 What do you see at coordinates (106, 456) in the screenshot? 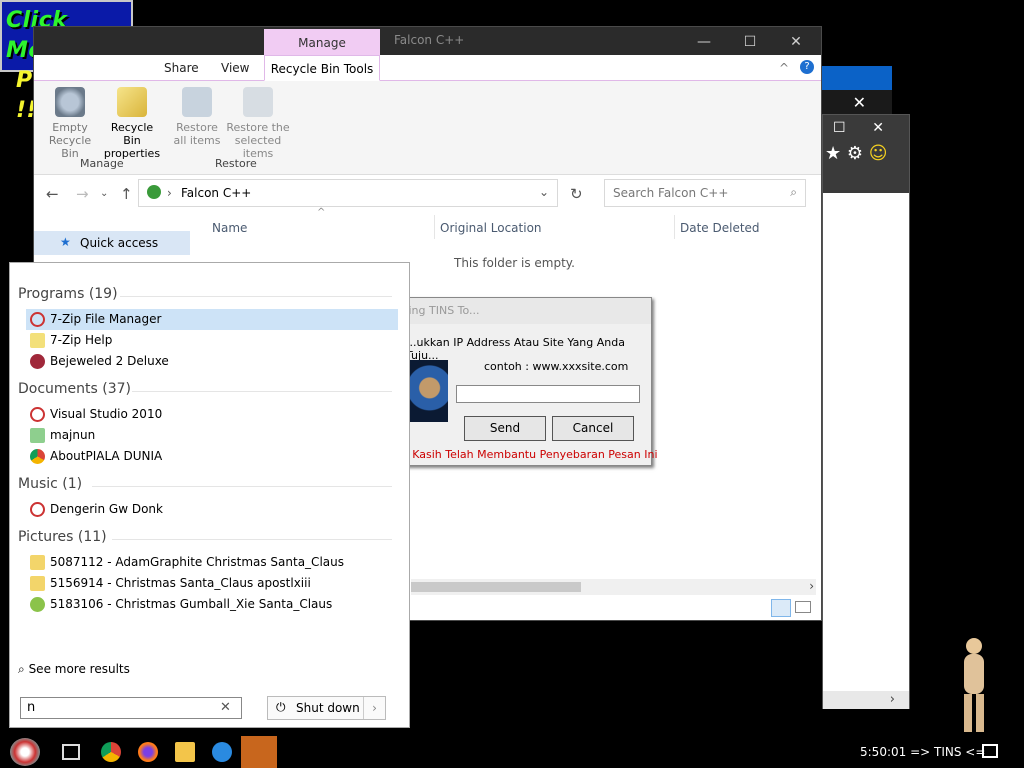
I see `item-label: AboutPIALA DUNIA` at bounding box center [106, 456].